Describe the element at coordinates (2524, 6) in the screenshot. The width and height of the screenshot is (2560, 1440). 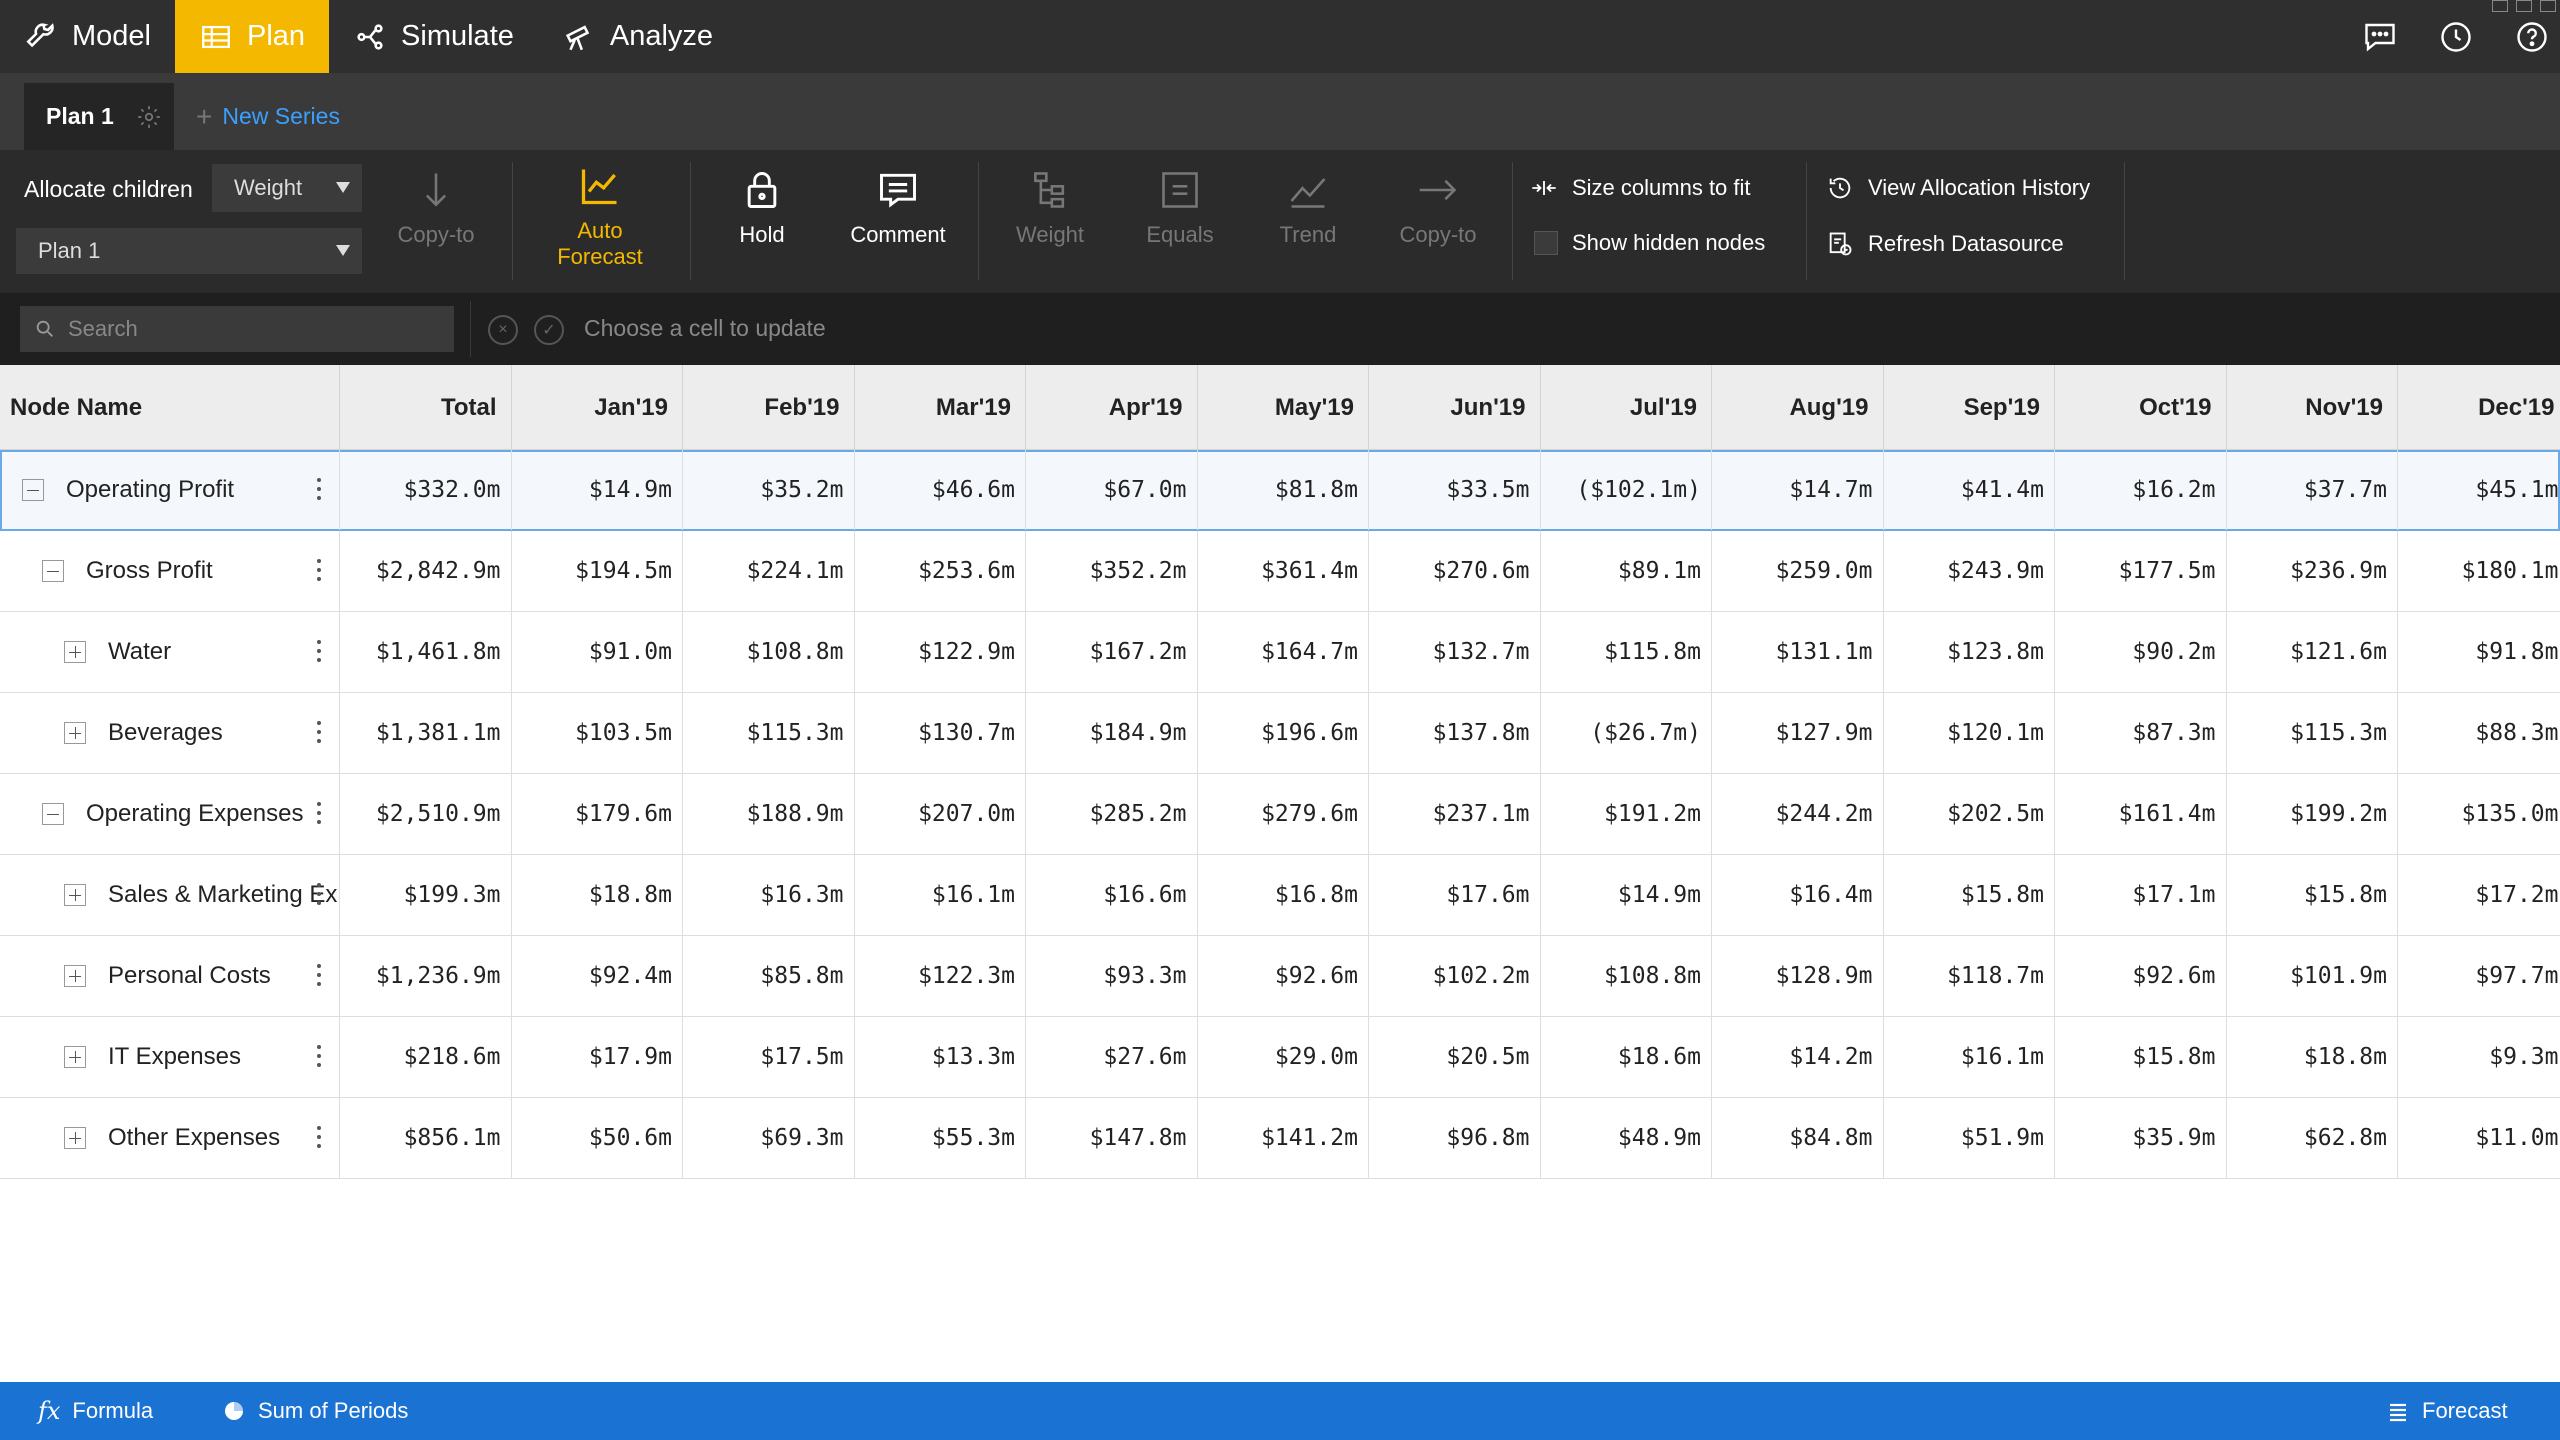
I see `restore-icon` at that location.